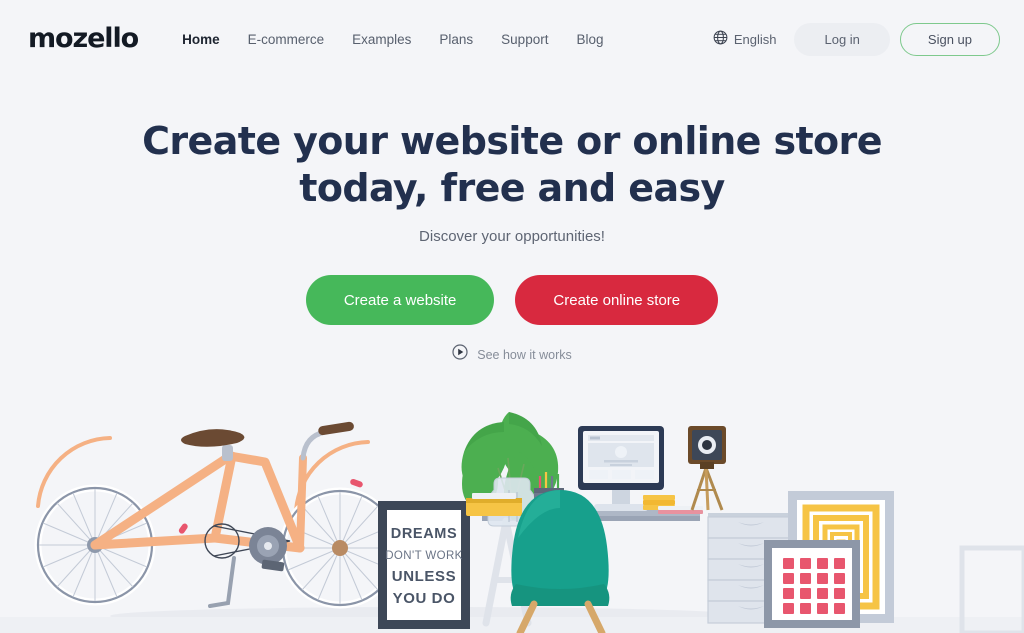  Describe the element at coordinates (512, 236) in the screenshot. I see `hero-subheading: Discover your opportunities!` at that location.